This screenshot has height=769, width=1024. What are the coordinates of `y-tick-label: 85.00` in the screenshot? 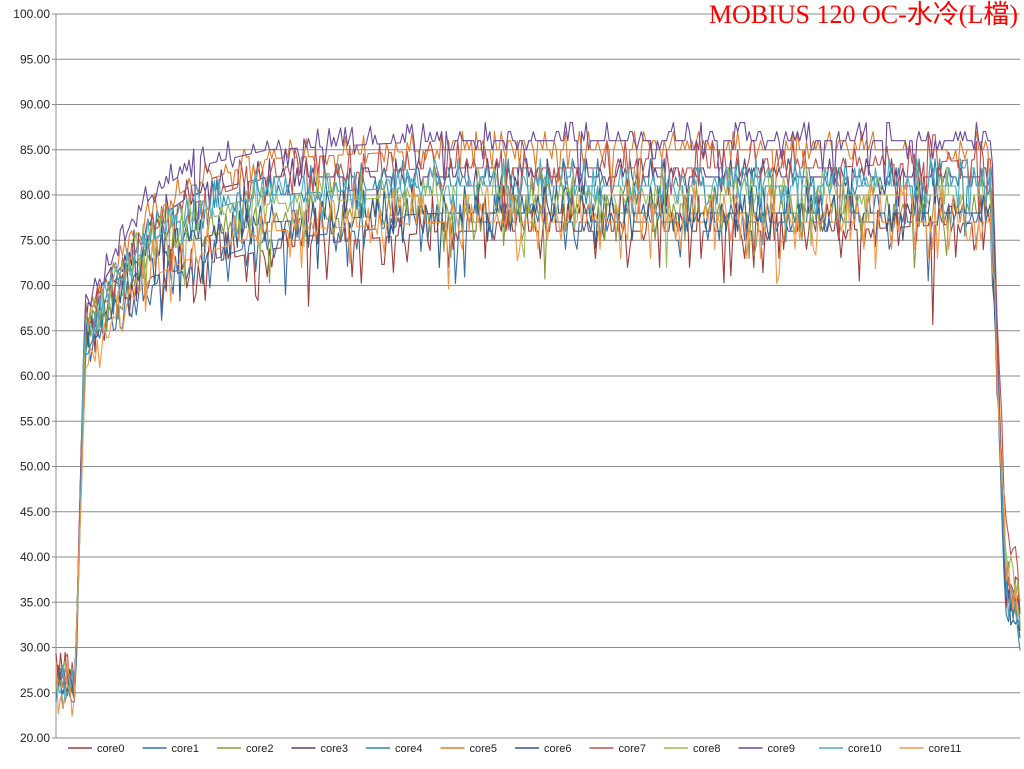 It's located at (35, 150).